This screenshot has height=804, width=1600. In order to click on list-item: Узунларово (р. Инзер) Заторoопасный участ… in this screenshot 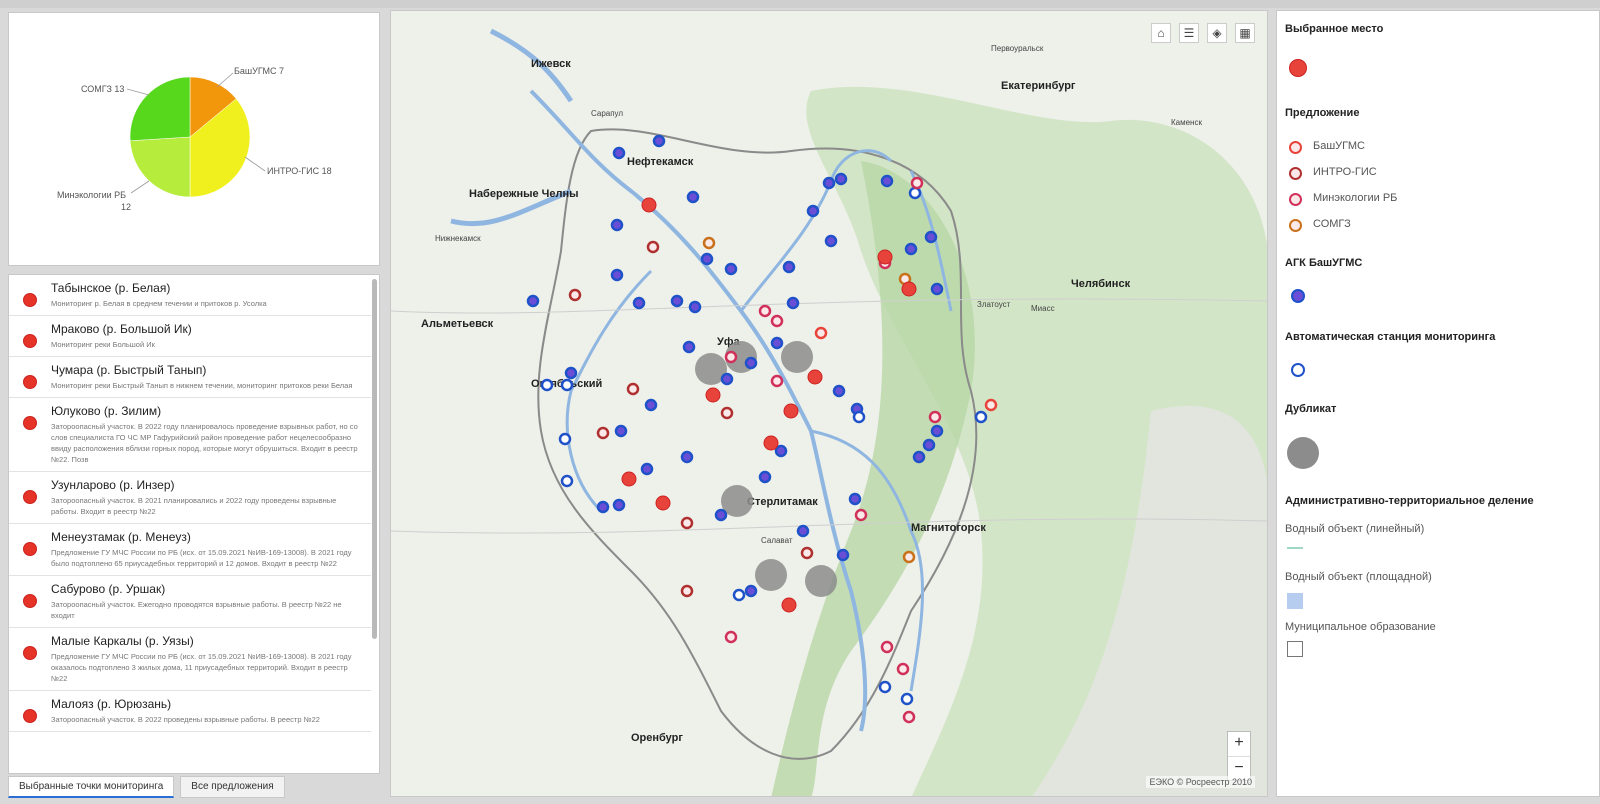, I will do `click(190, 498)`.